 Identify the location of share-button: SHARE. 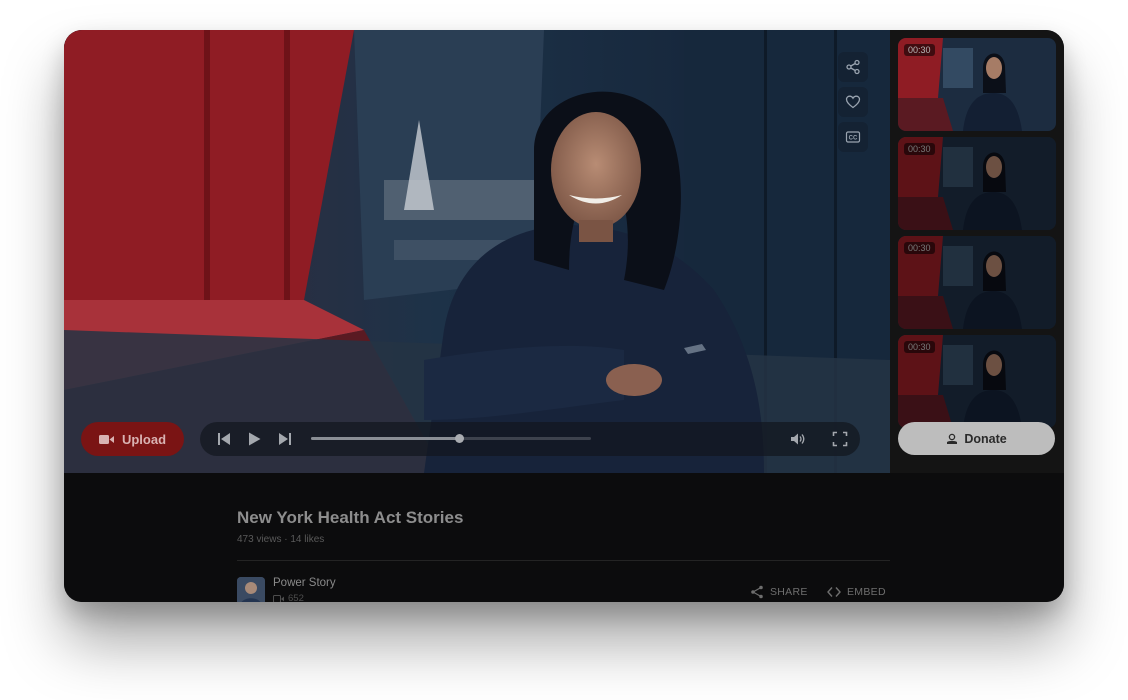
(779, 592).